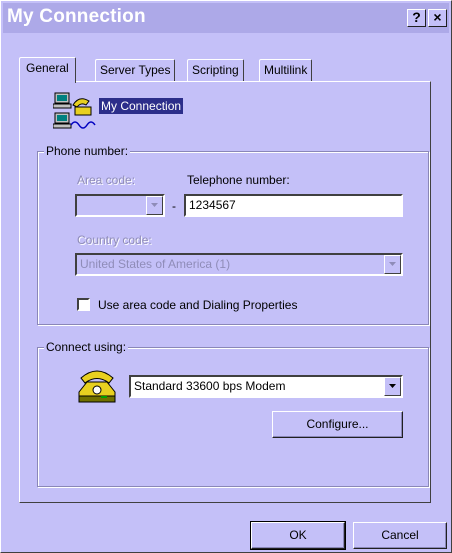 The height and width of the screenshot is (553, 452). I want to click on connect-using-legend: Connect using:, so click(86, 347).